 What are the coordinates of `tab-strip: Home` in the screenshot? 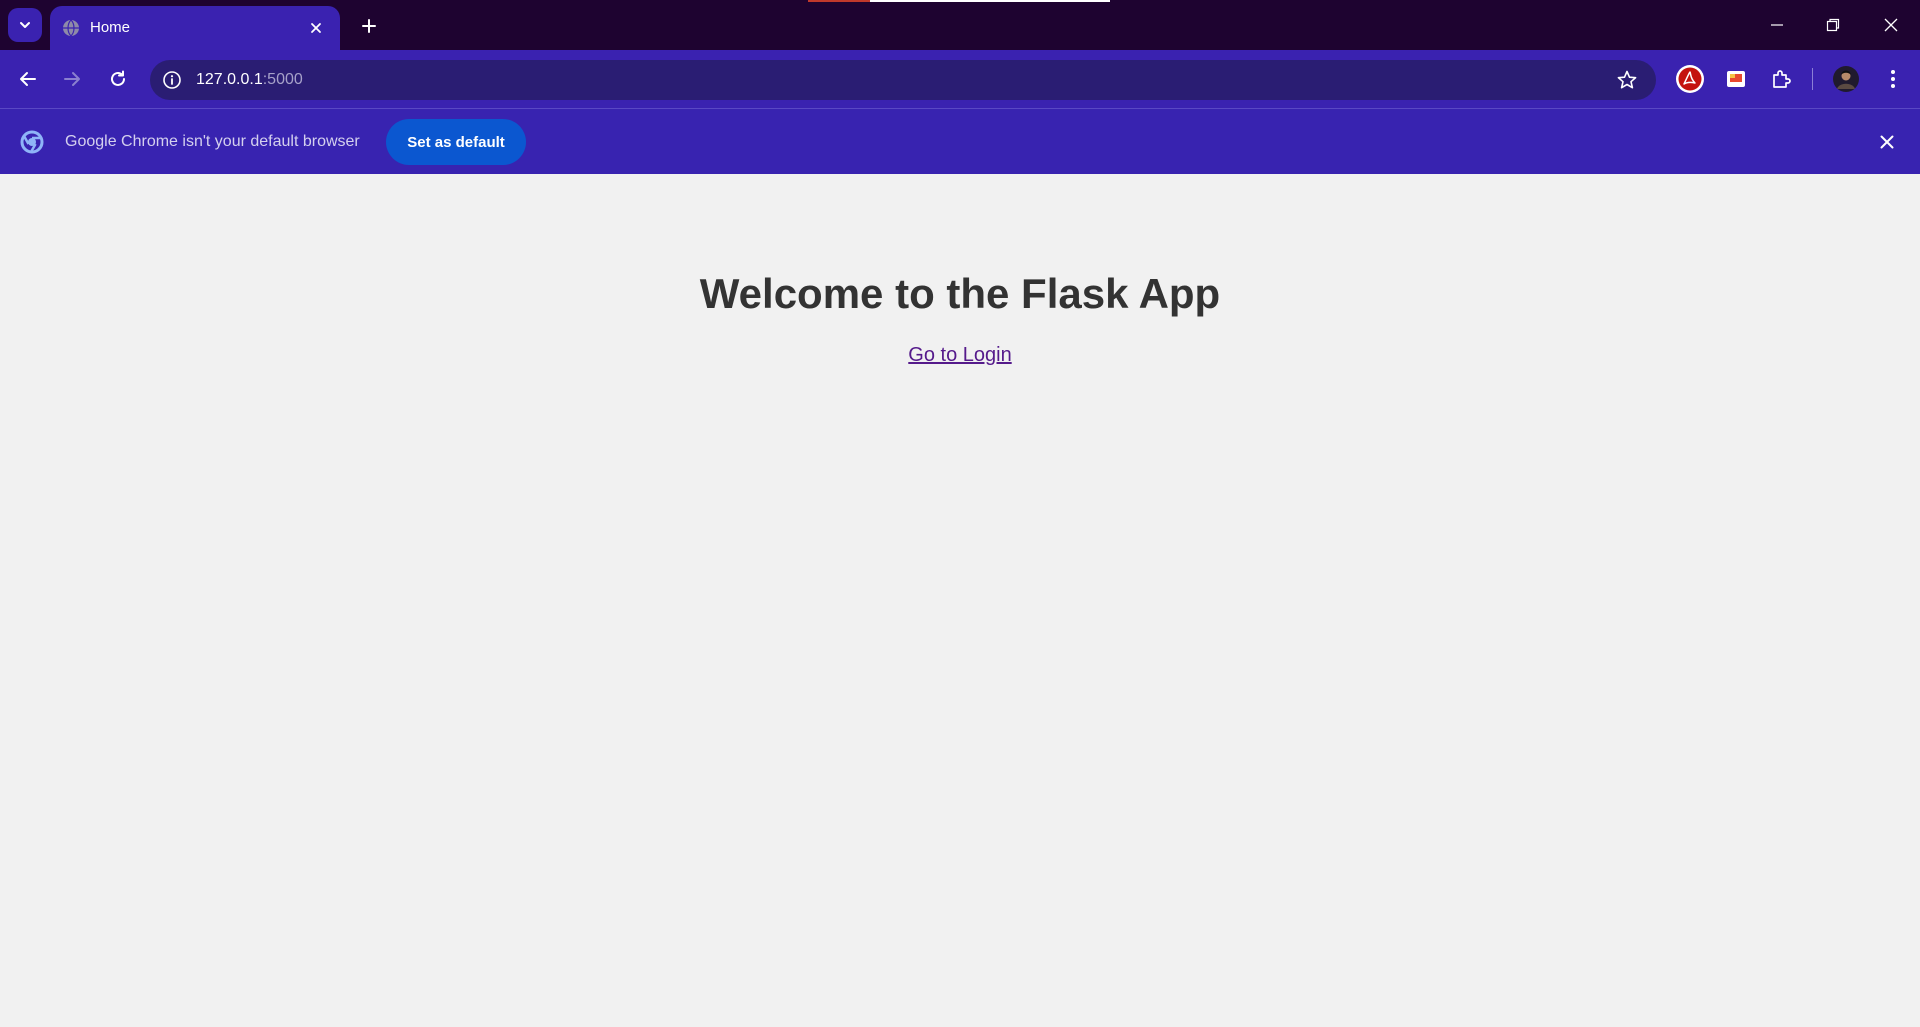 It's located at (960, 25).